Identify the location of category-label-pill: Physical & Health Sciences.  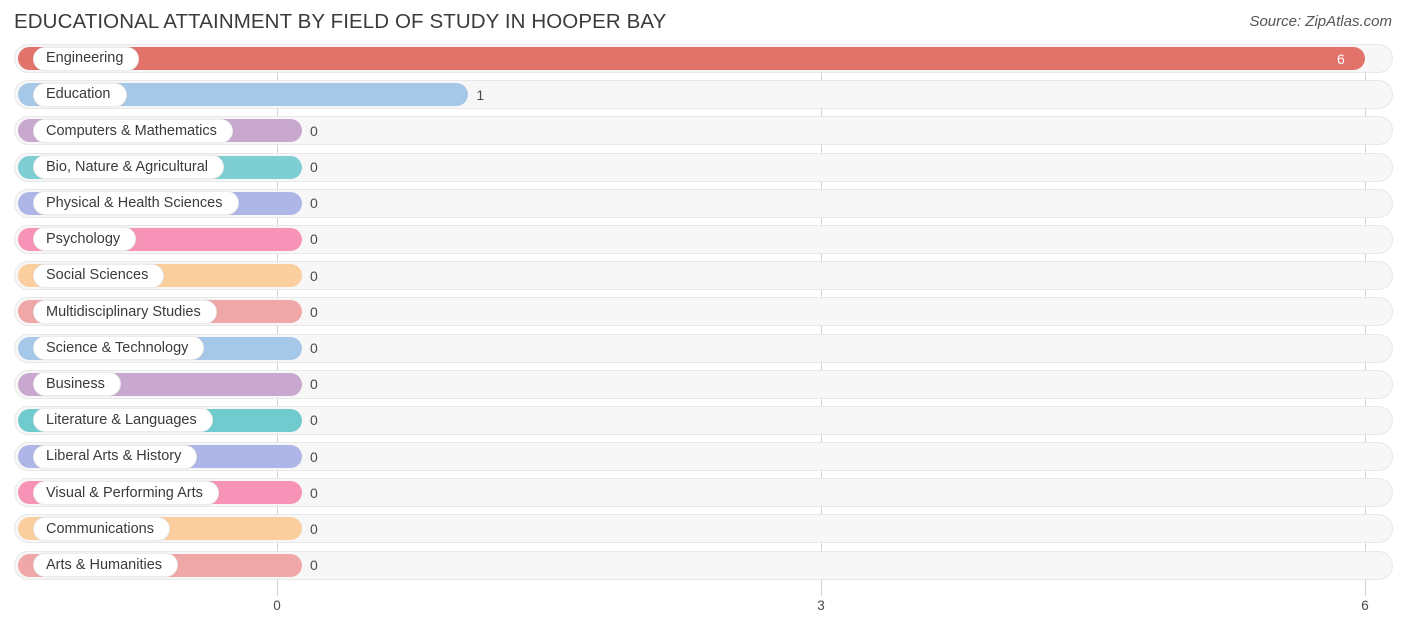
(136, 203).